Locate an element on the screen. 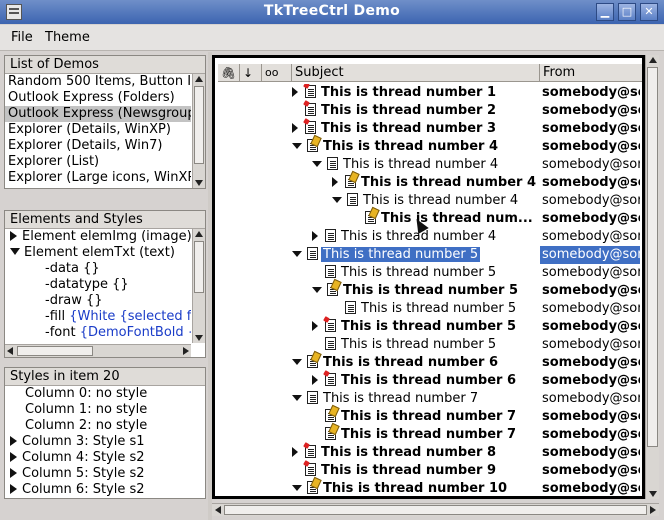 This screenshot has width=664, height=520. tree-hscroll is located at coordinates (435, 509).